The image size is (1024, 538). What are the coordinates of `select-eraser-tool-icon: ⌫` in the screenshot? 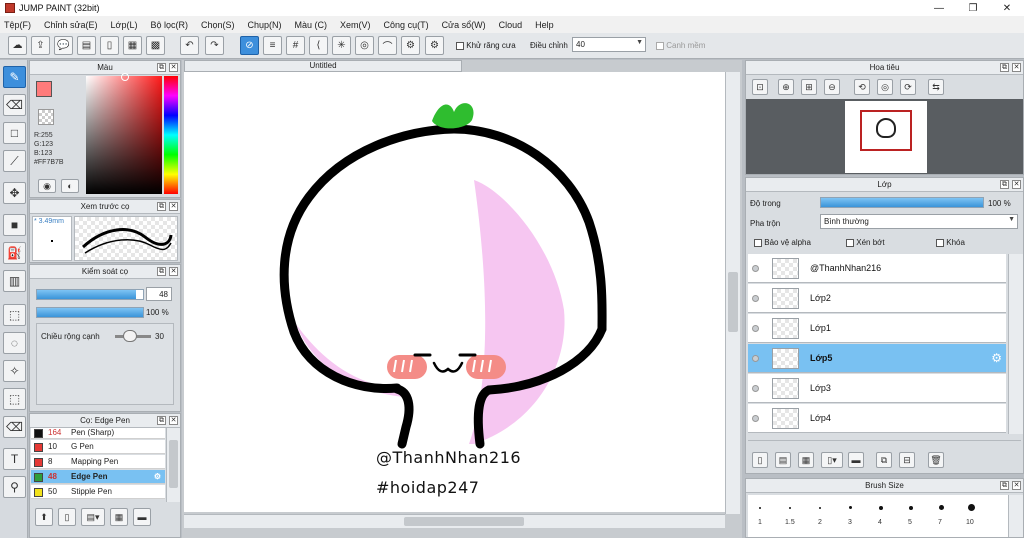 It's located at (14, 427).